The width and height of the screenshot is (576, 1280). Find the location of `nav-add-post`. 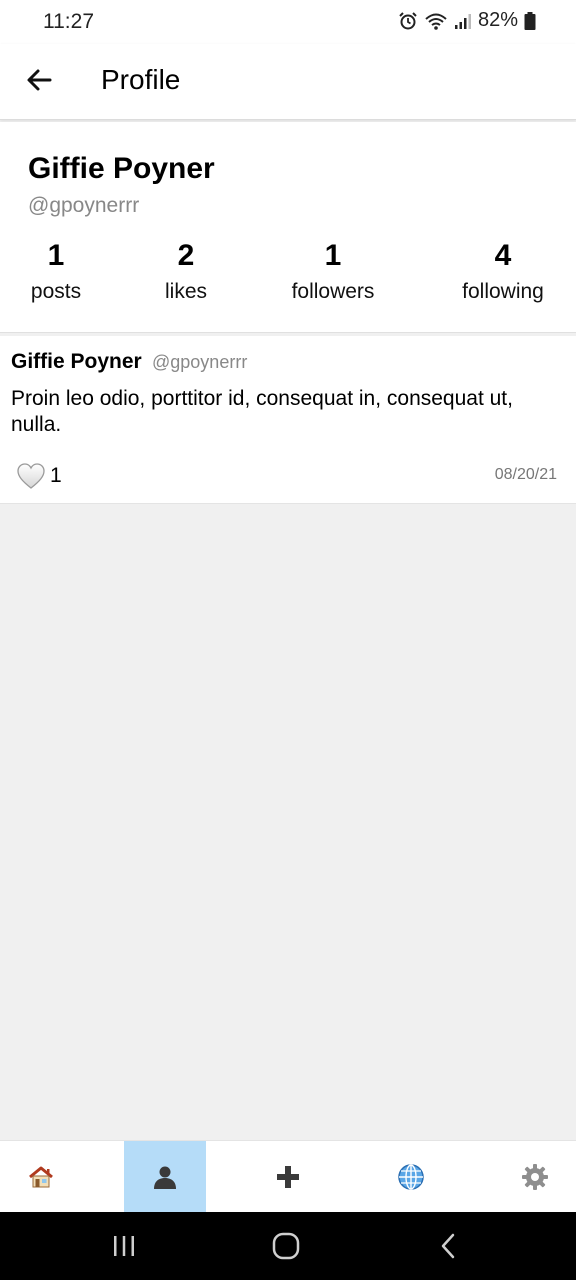

nav-add-post is located at coordinates (288, 1177).